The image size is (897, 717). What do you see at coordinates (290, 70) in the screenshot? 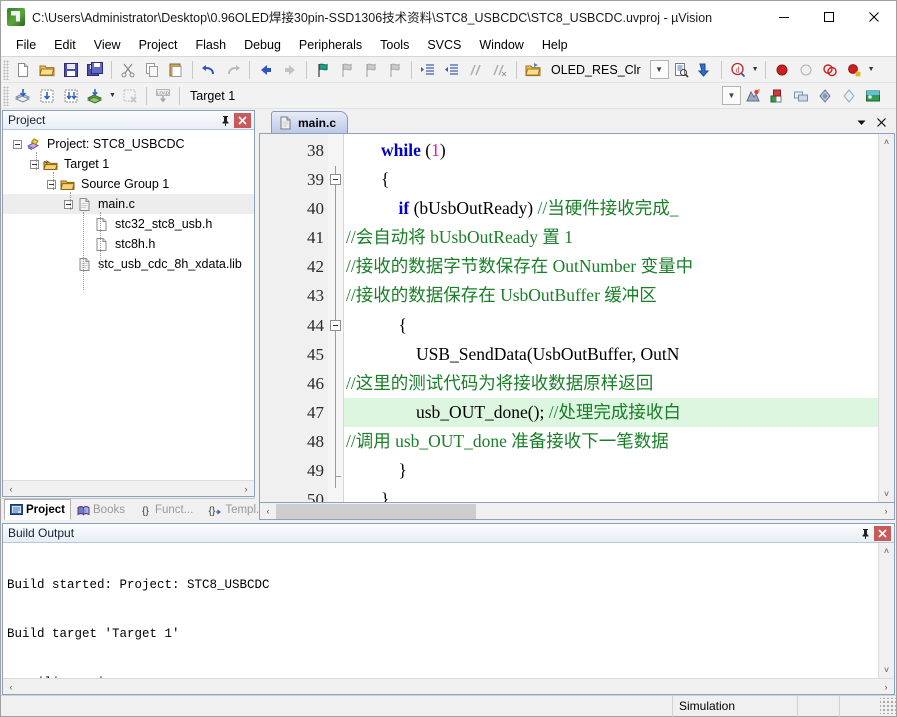
I see `navigate-forward-icon` at bounding box center [290, 70].